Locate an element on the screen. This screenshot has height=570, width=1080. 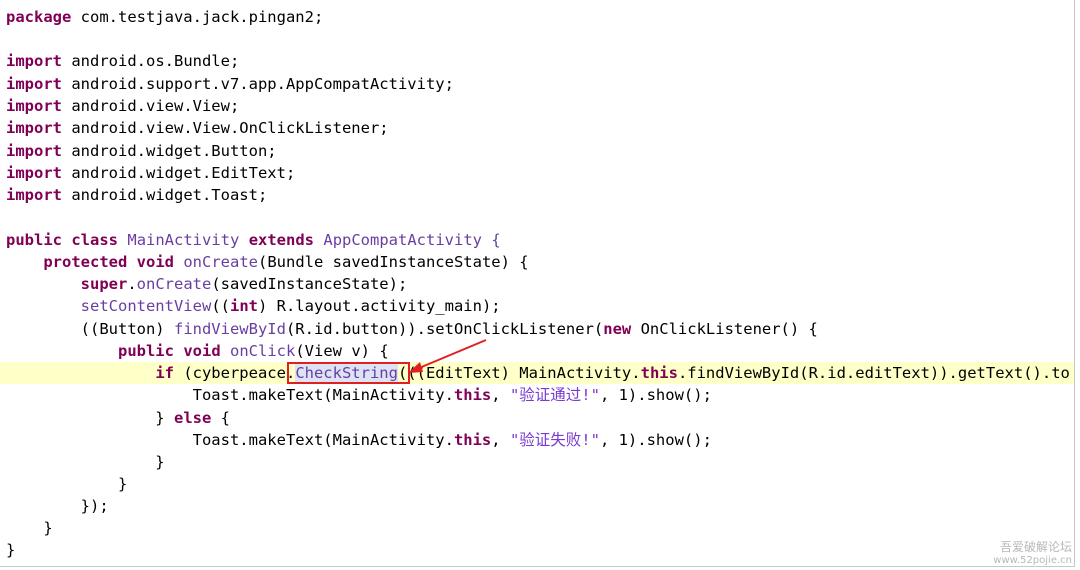
watermark-url: www.52pojie.cn is located at coordinates (1032, 560).